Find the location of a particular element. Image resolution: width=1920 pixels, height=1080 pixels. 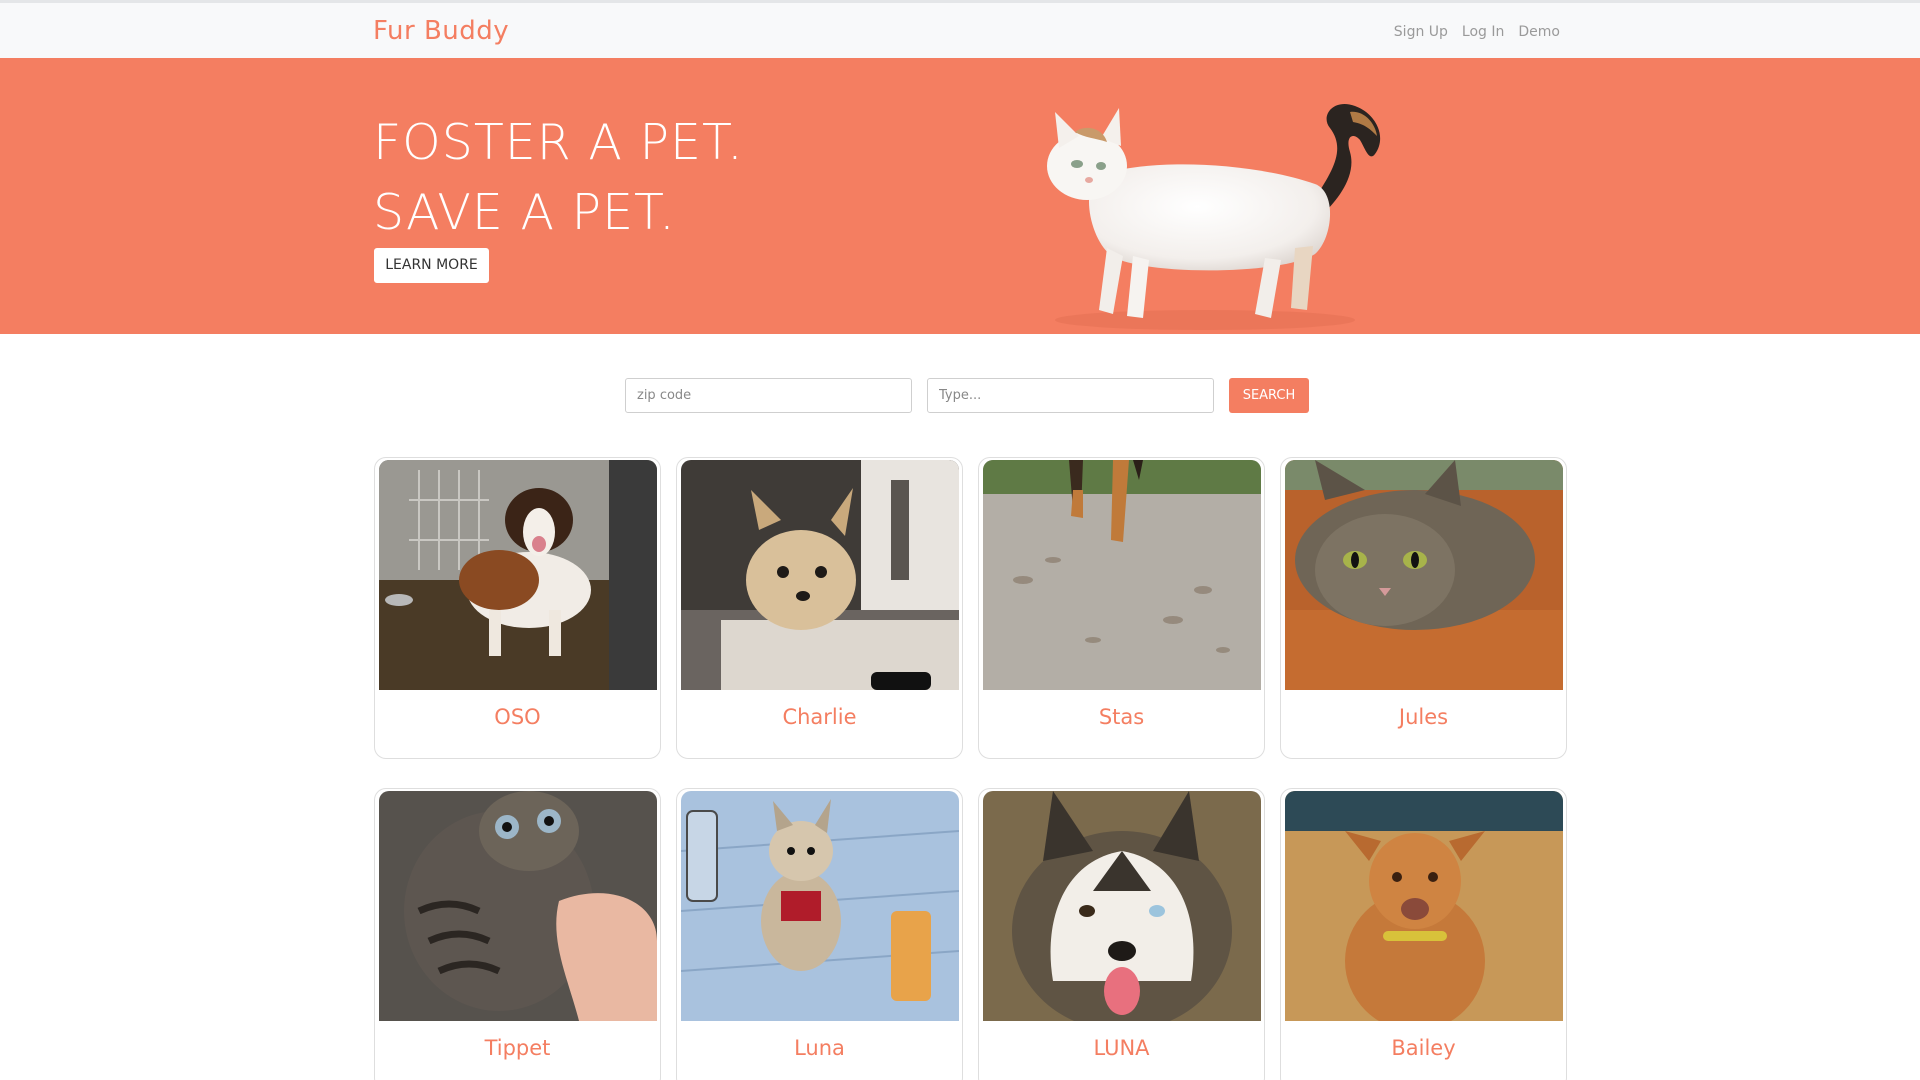

pet-photo-tan-dog is located at coordinates (1424, 906).